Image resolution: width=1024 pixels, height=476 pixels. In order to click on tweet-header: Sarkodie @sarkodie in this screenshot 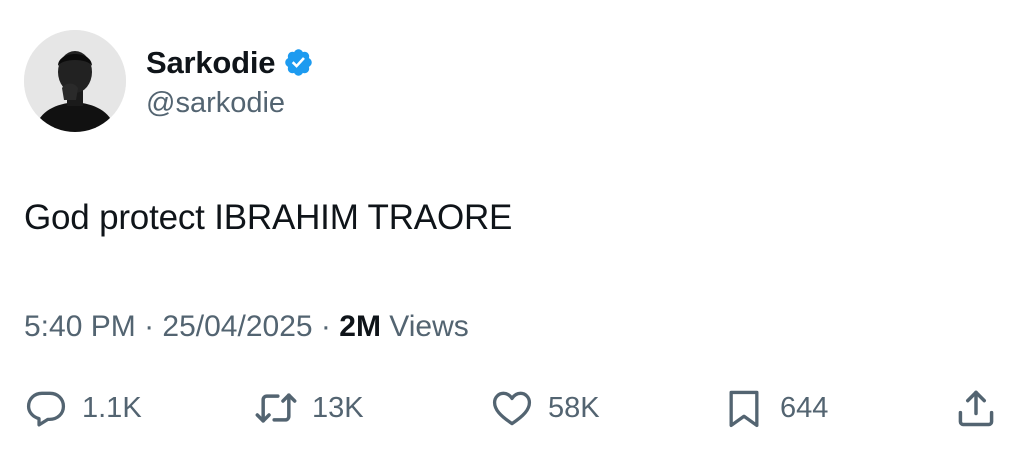, I will do `click(169, 81)`.